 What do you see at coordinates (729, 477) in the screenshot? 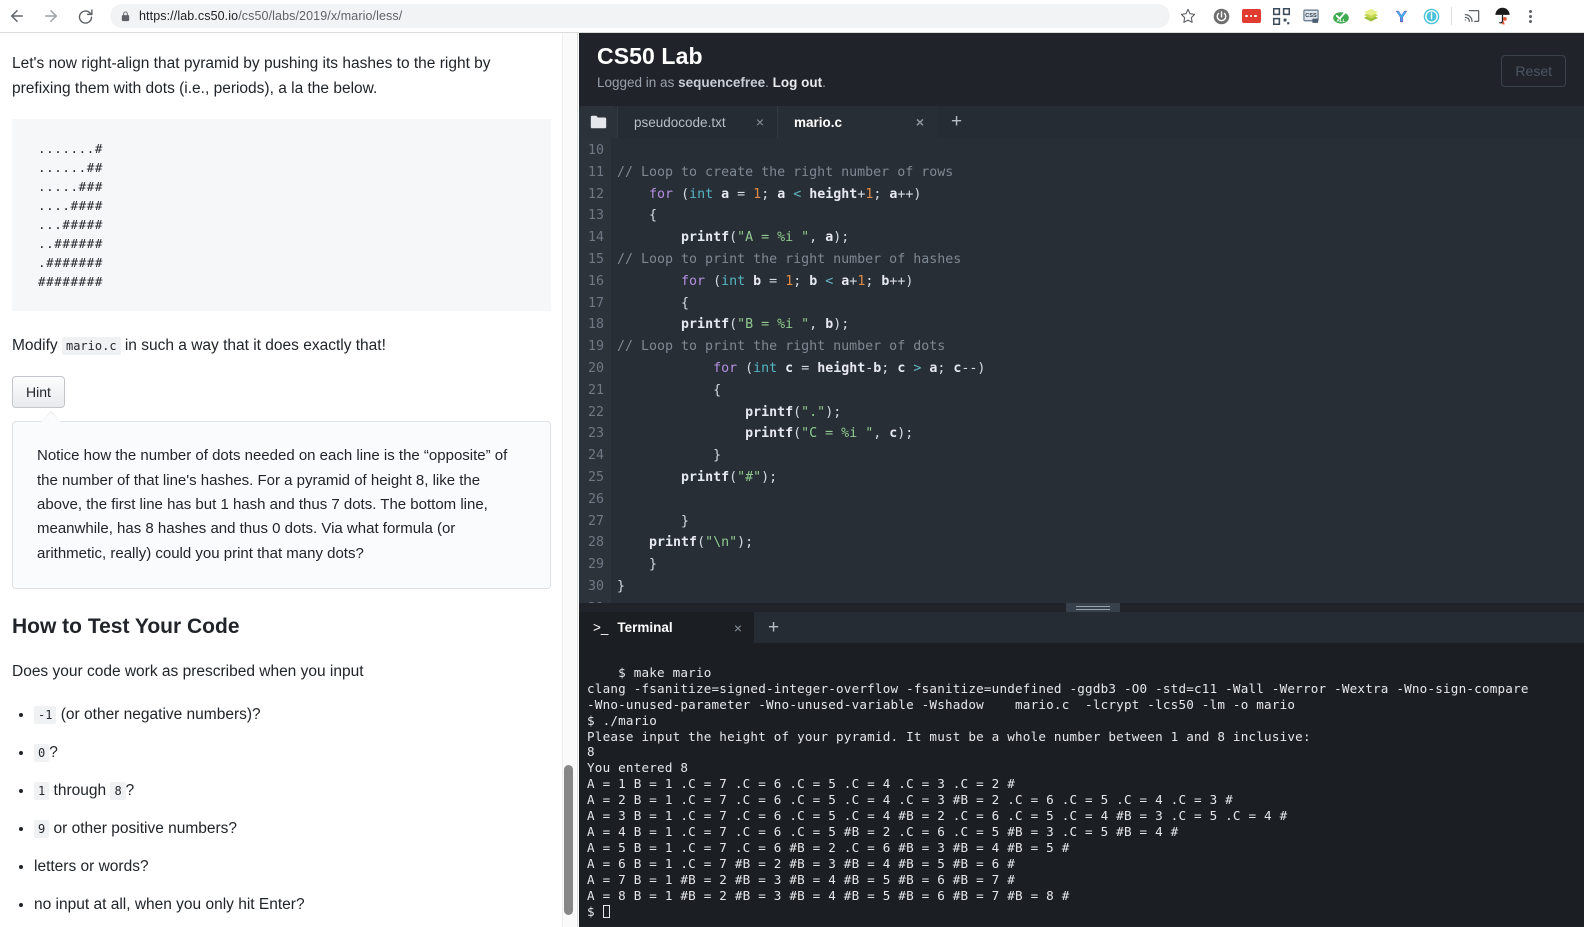
I see `code-line: printf("#");` at bounding box center [729, 477].